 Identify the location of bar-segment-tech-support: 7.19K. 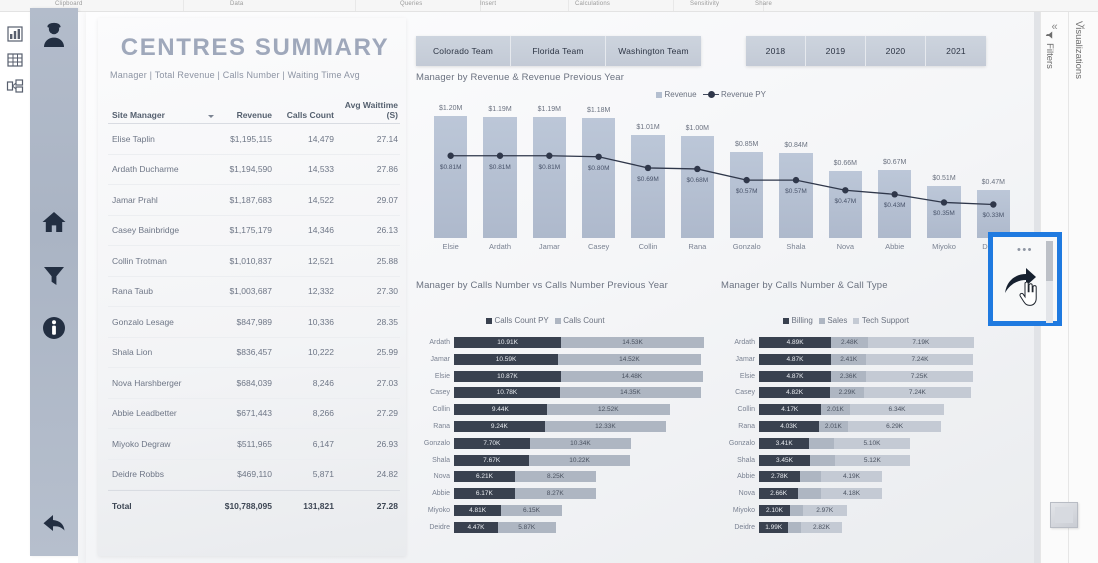
(920, 342).